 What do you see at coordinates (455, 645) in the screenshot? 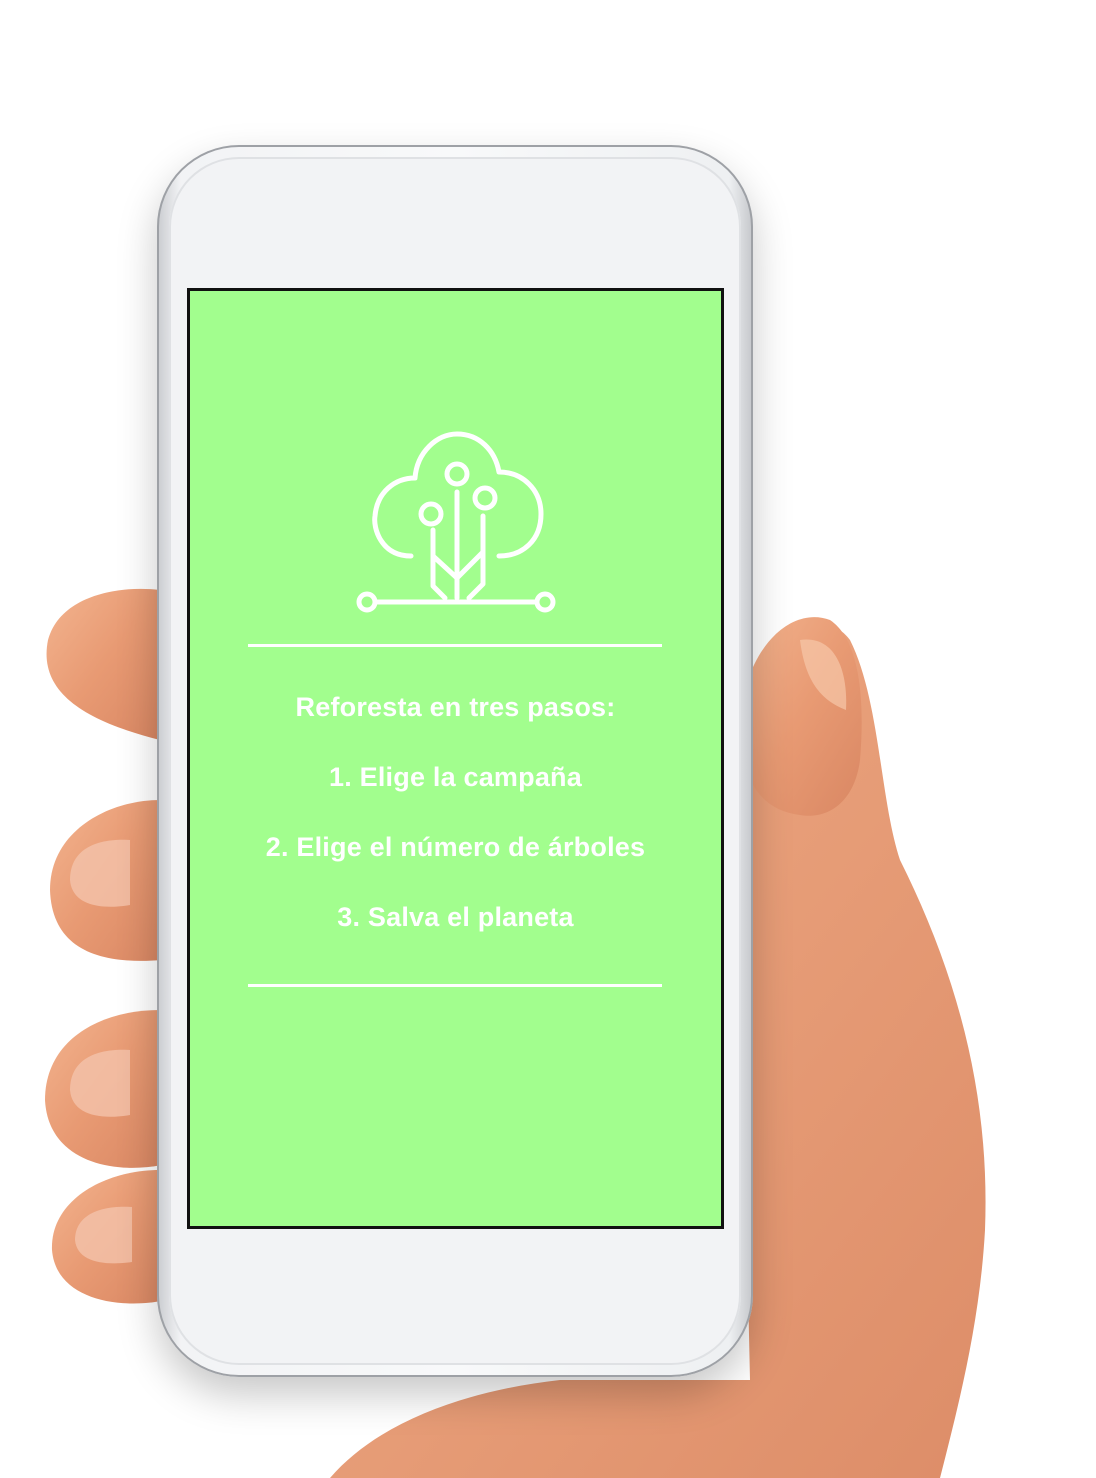
I see `top-divider` at bounding box center [455, 645].